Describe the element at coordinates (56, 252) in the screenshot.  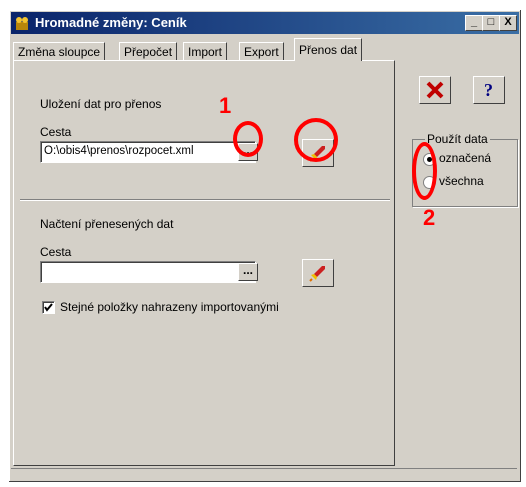
I see `import-path-label: Cesta` at that location.